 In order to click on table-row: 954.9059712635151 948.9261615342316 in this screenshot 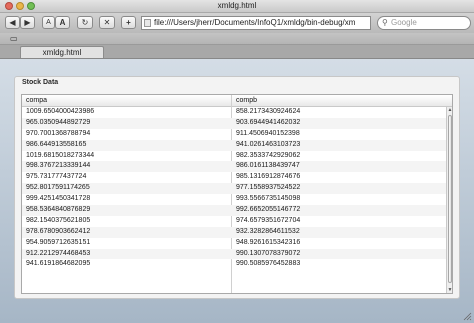, I will do `click(234, 243)`.